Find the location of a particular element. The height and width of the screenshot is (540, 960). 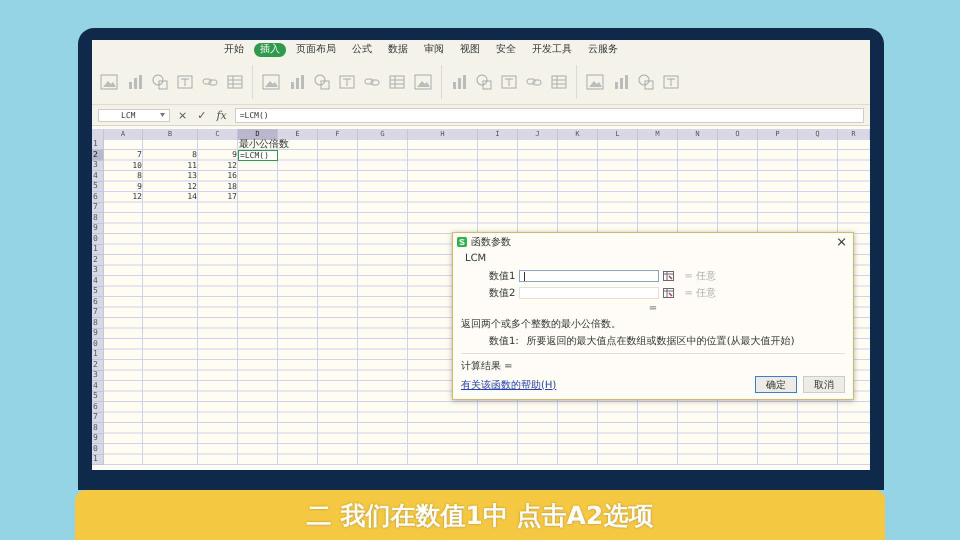

table-cell-text: 7 is located at coordinates (139, 155).